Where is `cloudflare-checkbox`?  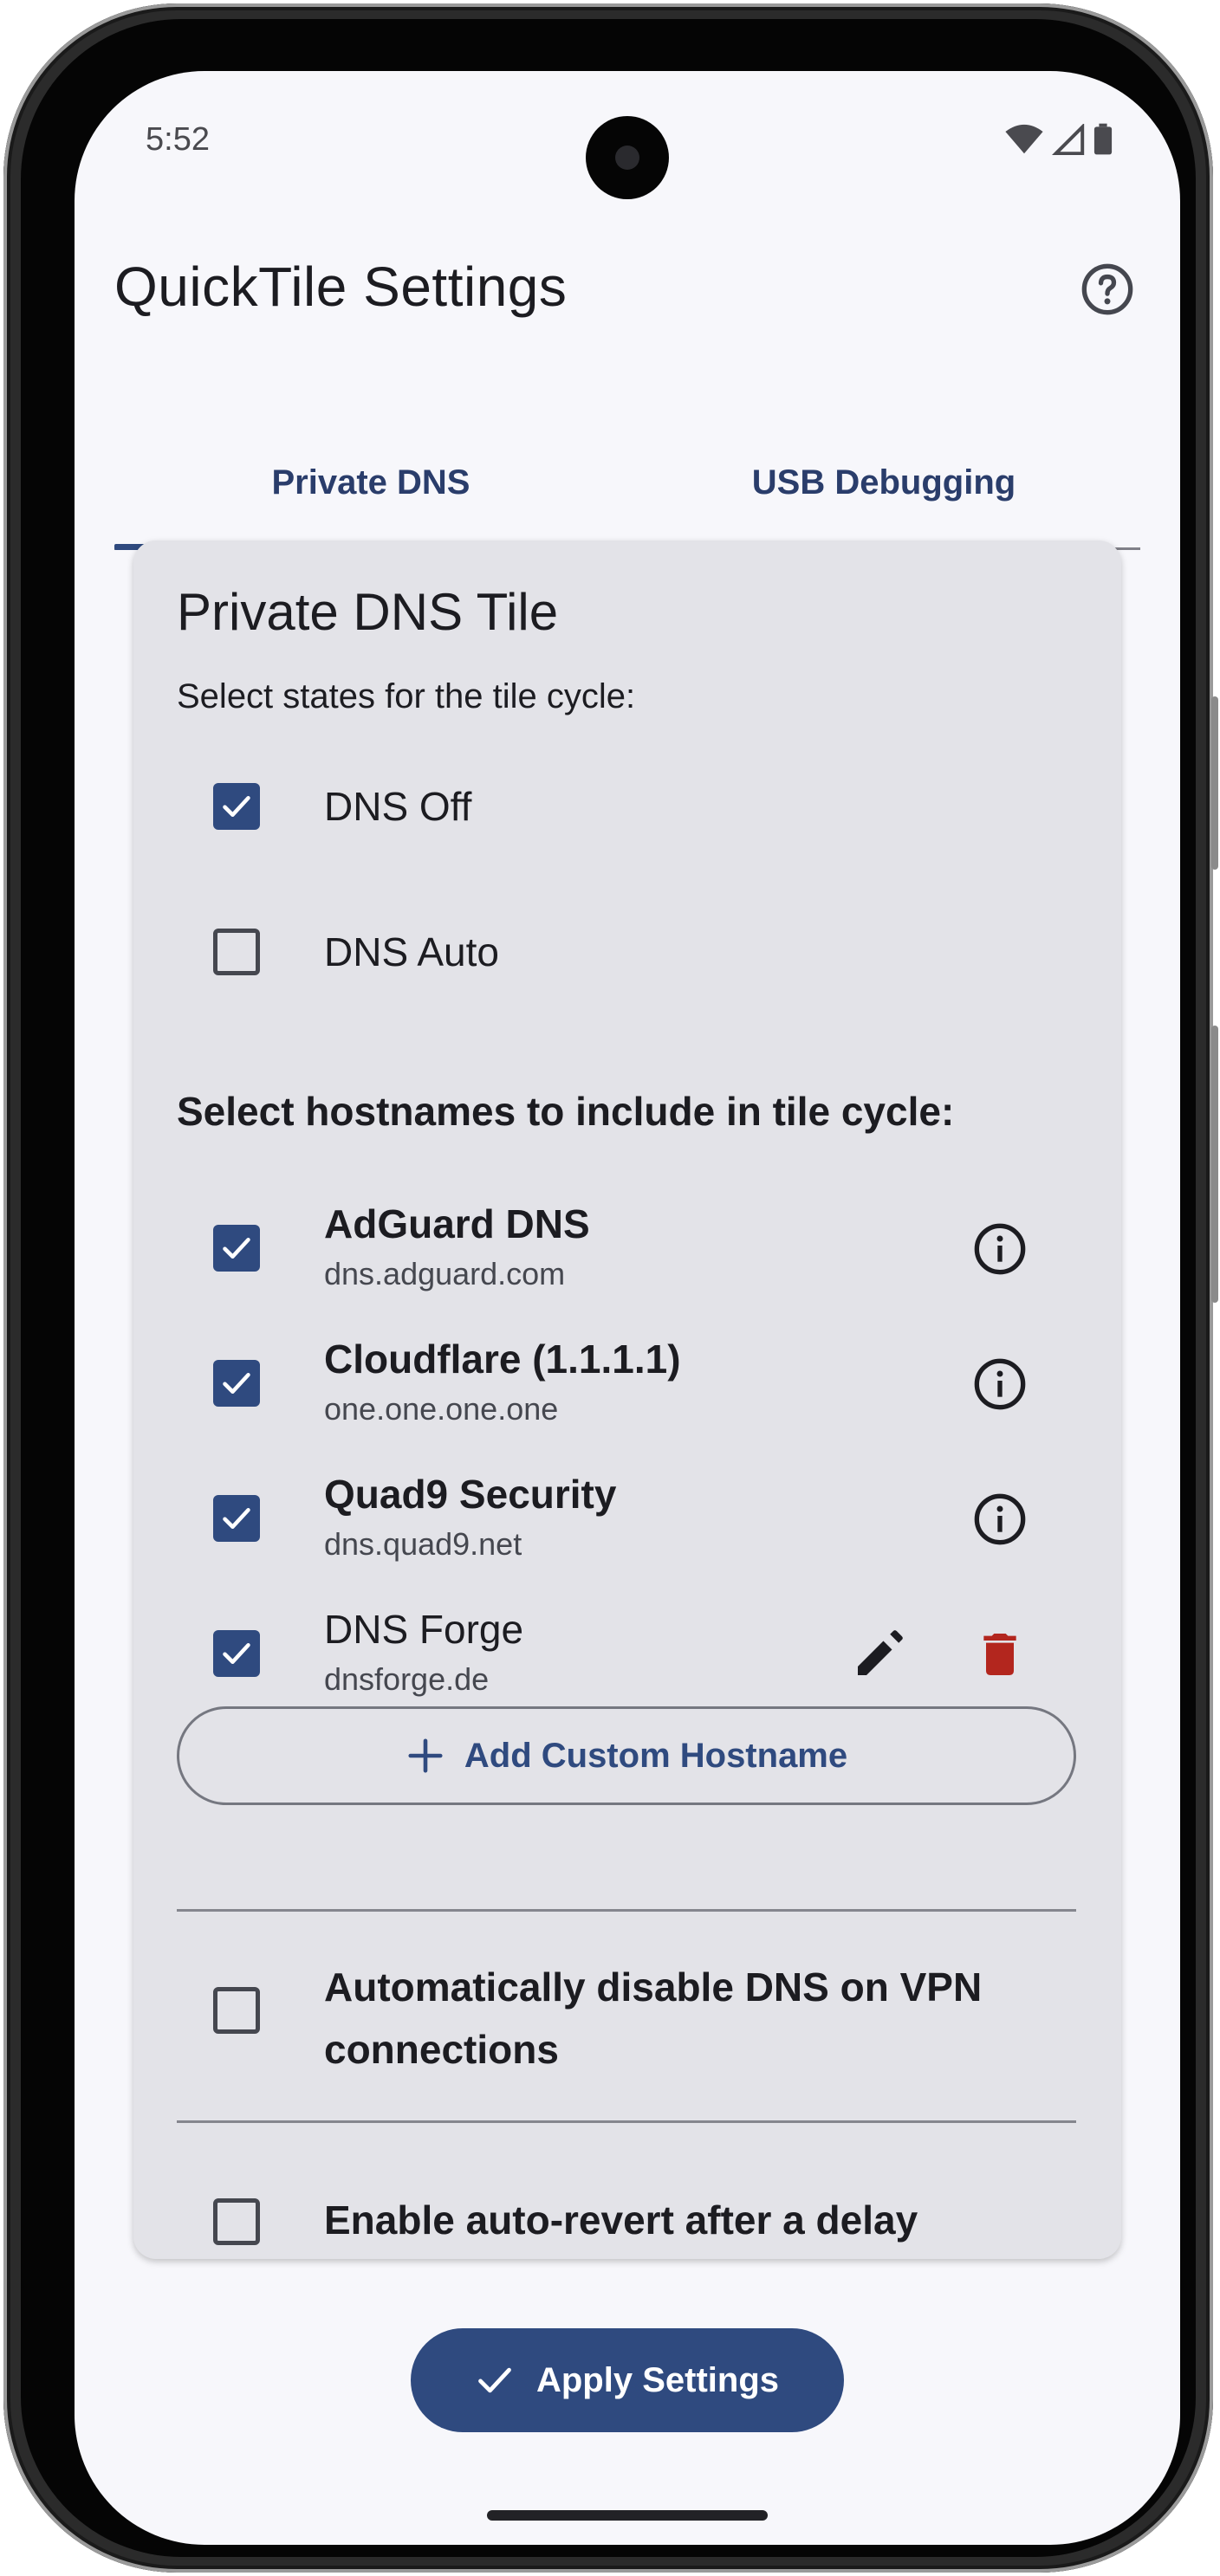
cloudflare-checkbox is located at coordinates (237, 1383).